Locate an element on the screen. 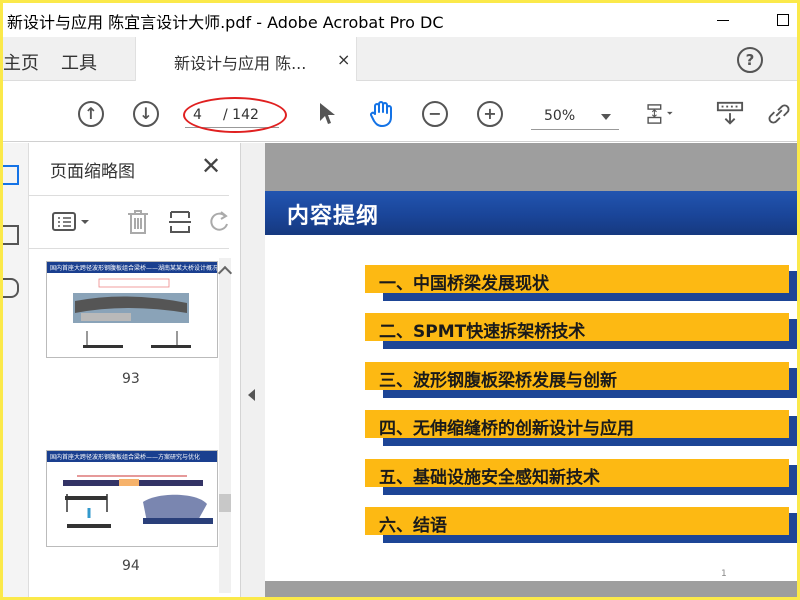  select-tool-button is located at coordinates (327, 114).